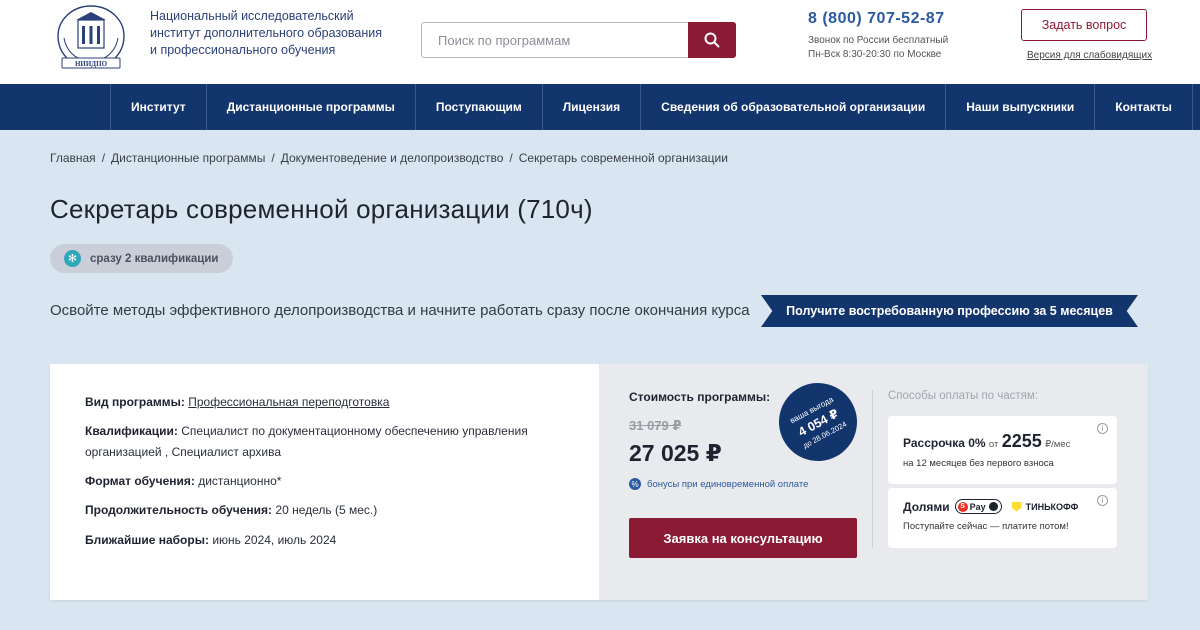  I want to click on nav-item-graduates: Наши выпускники, so click(1019, 107).